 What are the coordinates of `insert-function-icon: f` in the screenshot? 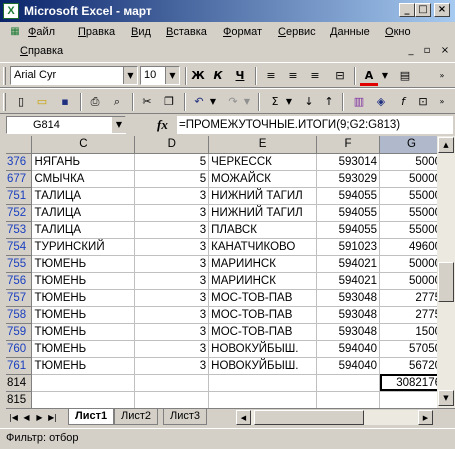 It's located at (403, 102).